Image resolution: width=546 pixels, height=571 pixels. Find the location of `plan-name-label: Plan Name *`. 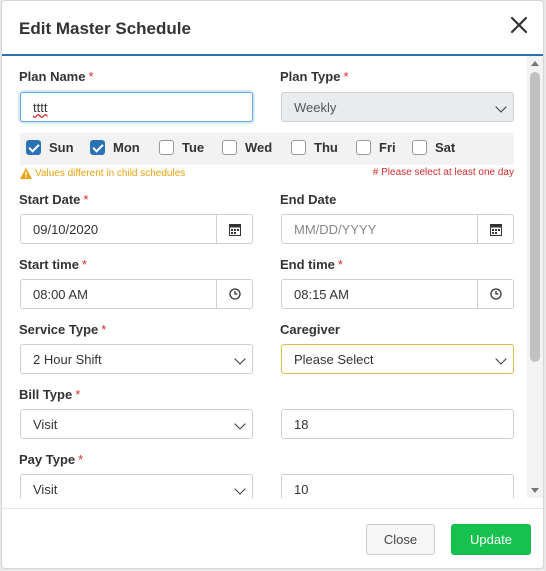

plan-name-label: Plan Name * is located at coordinates (56, 76).